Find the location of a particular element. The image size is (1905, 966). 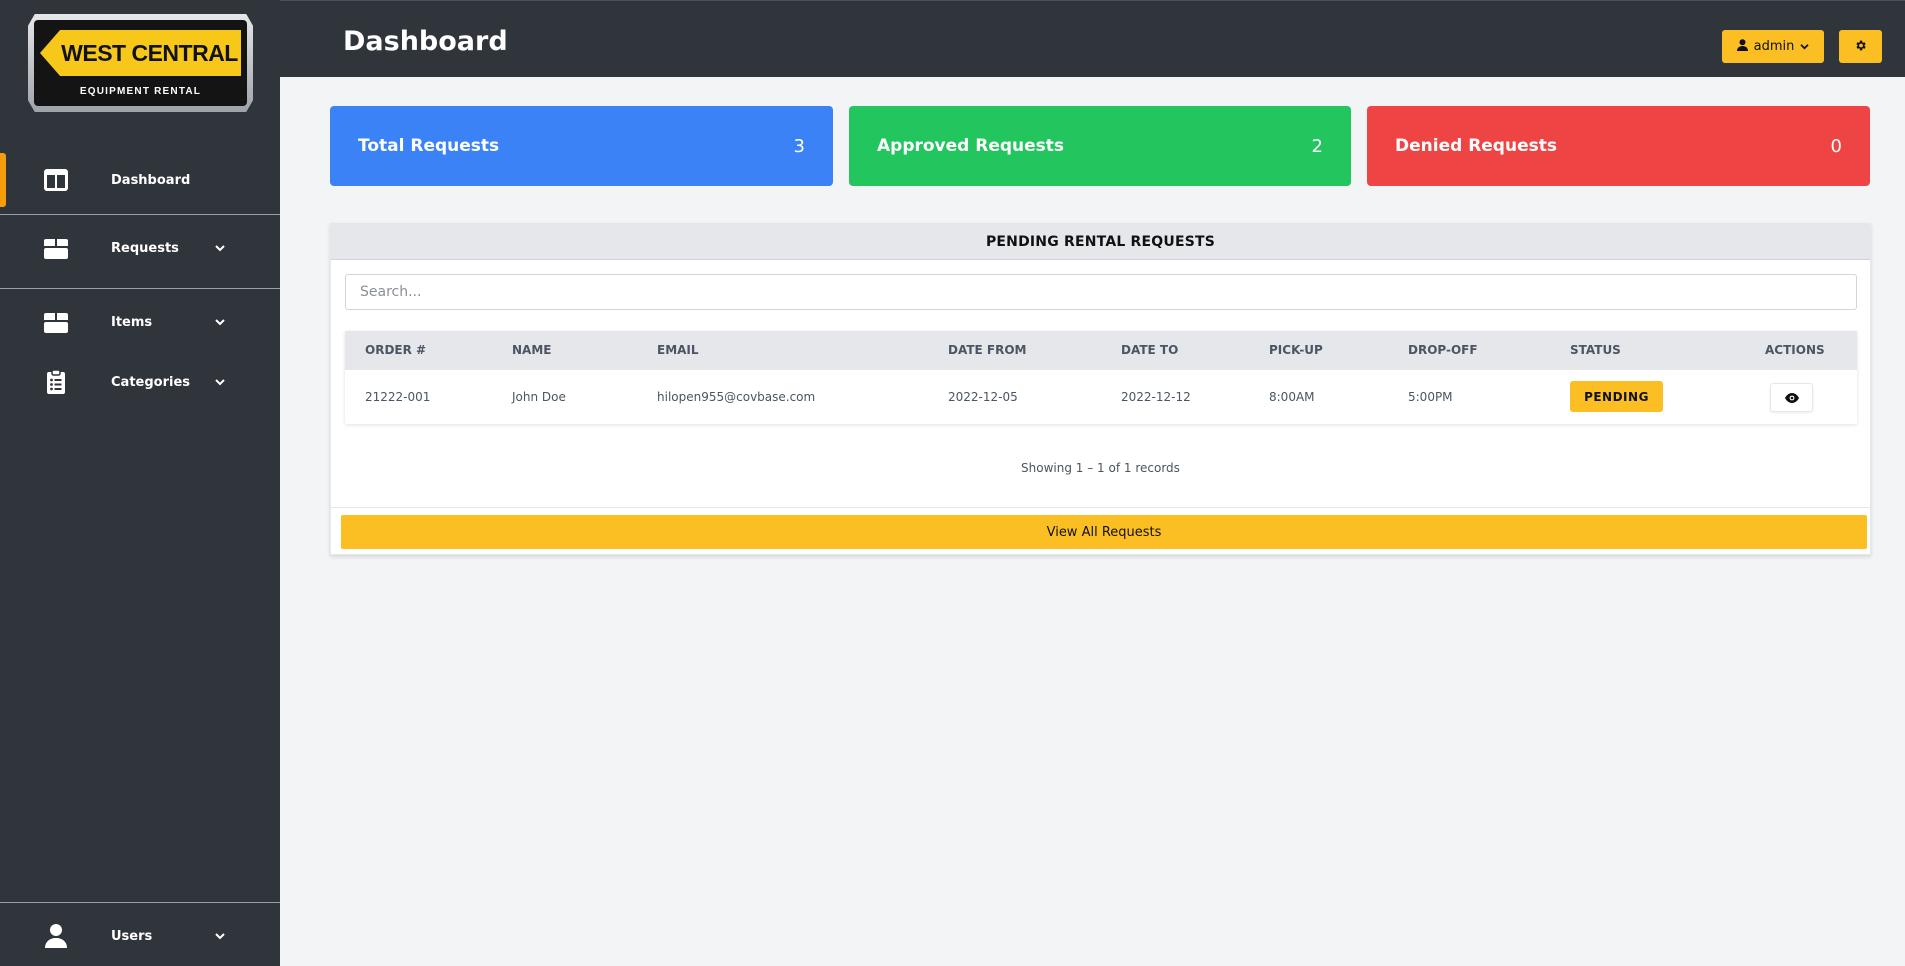

column-header-date-from: DATE FROM is located at coordinates (987, 350).